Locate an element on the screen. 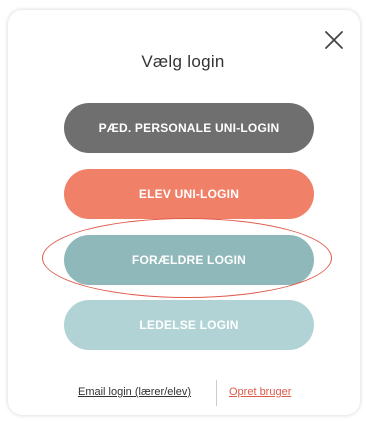 This screenshot has height=421, width=366. parent-login-button: FORÆLDRE LOGIN is located at coordinates (189, 260).